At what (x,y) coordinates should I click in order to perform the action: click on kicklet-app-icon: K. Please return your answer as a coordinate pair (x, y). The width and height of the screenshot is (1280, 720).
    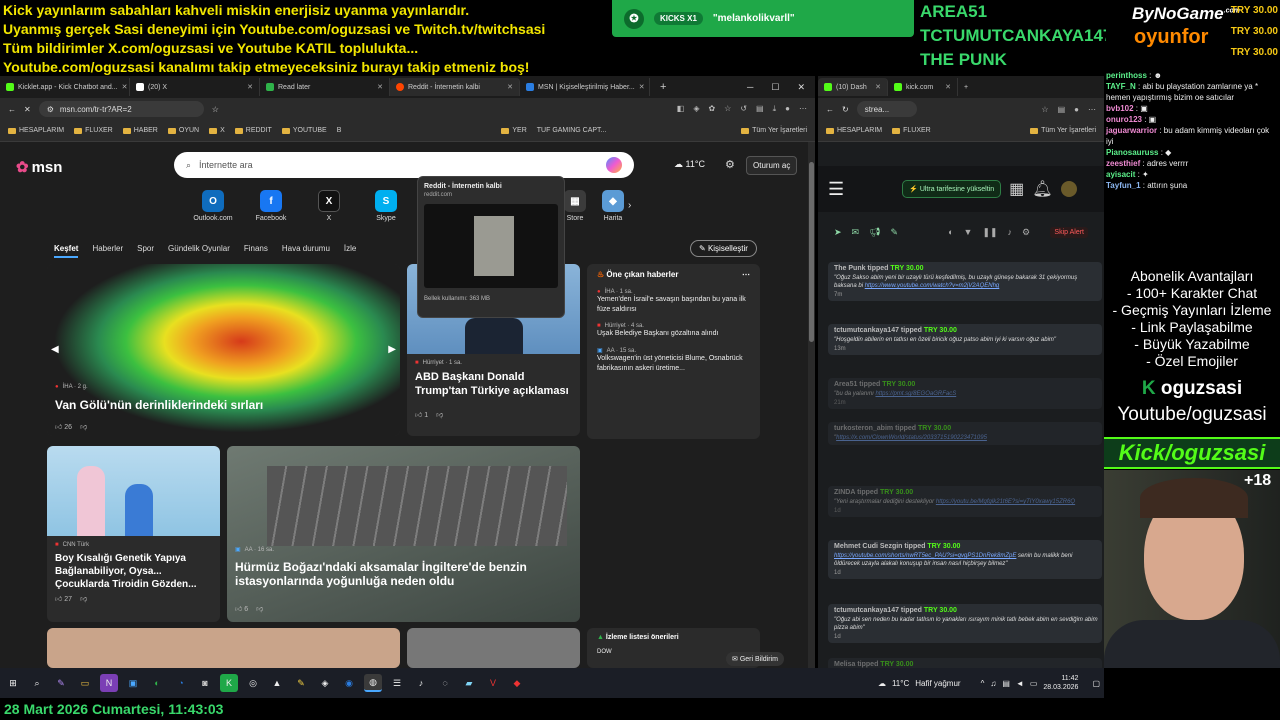
    Looking at the image, I should click on (229, 683).